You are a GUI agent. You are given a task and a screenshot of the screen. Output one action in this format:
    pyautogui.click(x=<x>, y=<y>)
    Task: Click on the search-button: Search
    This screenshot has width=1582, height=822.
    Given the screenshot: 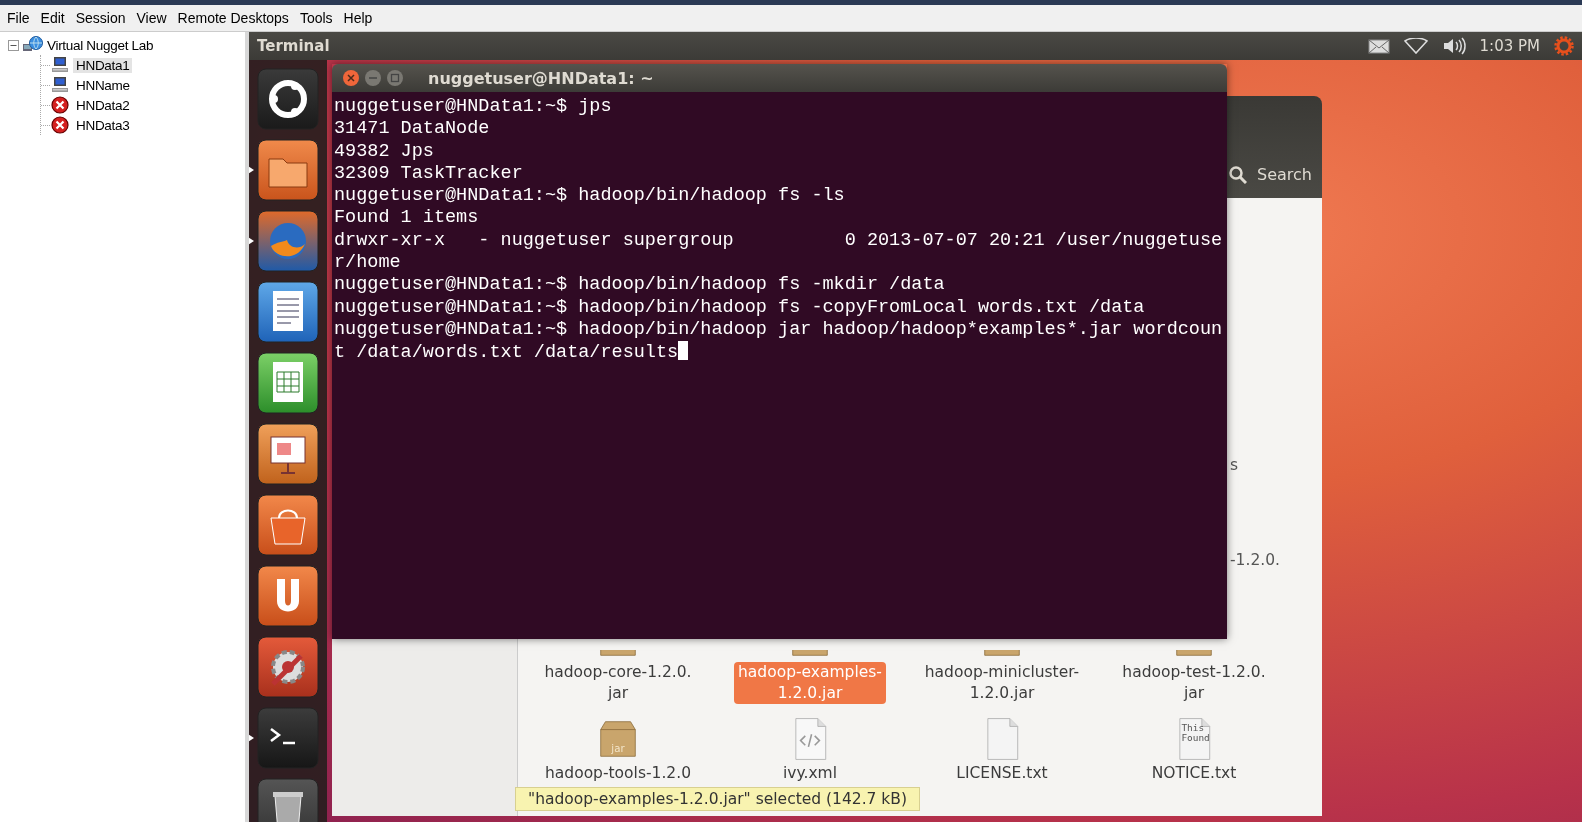 What is the action you would take?
    pyautogui.click(x=1270, y=174)
    